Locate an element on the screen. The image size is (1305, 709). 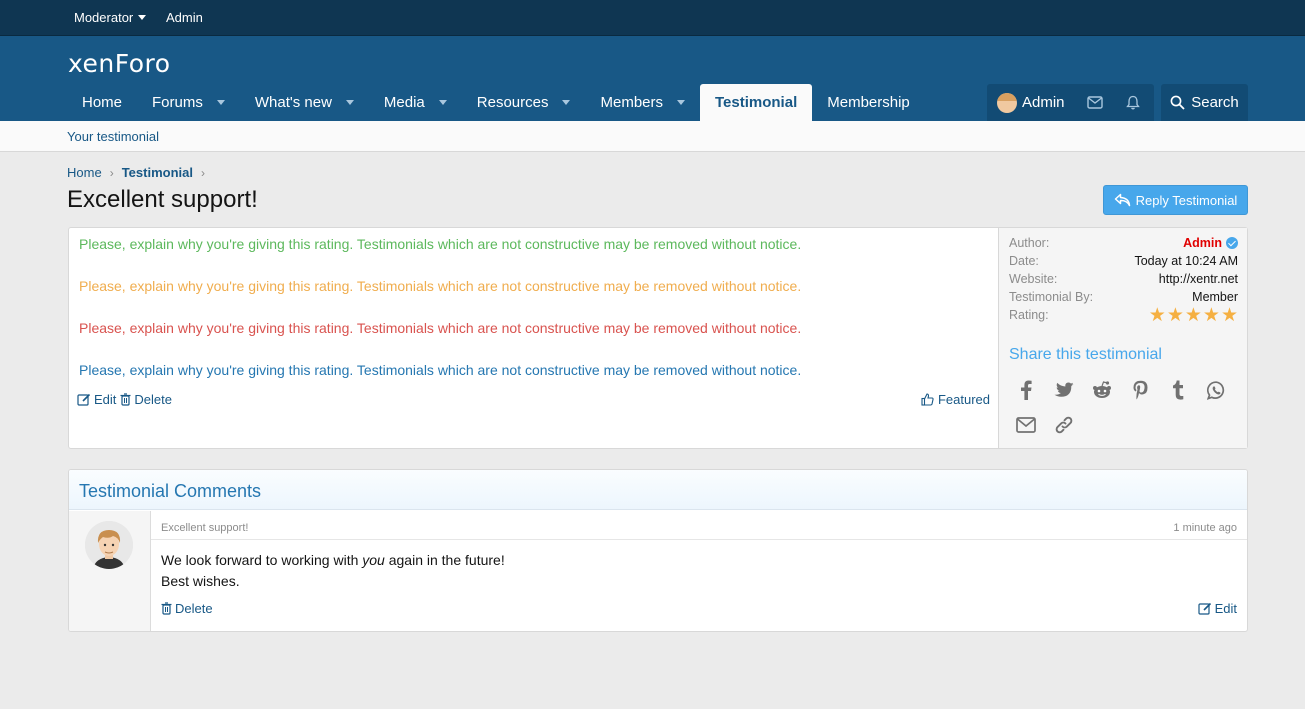
page-title: Excellent support! is located at coordinates (162, 199).